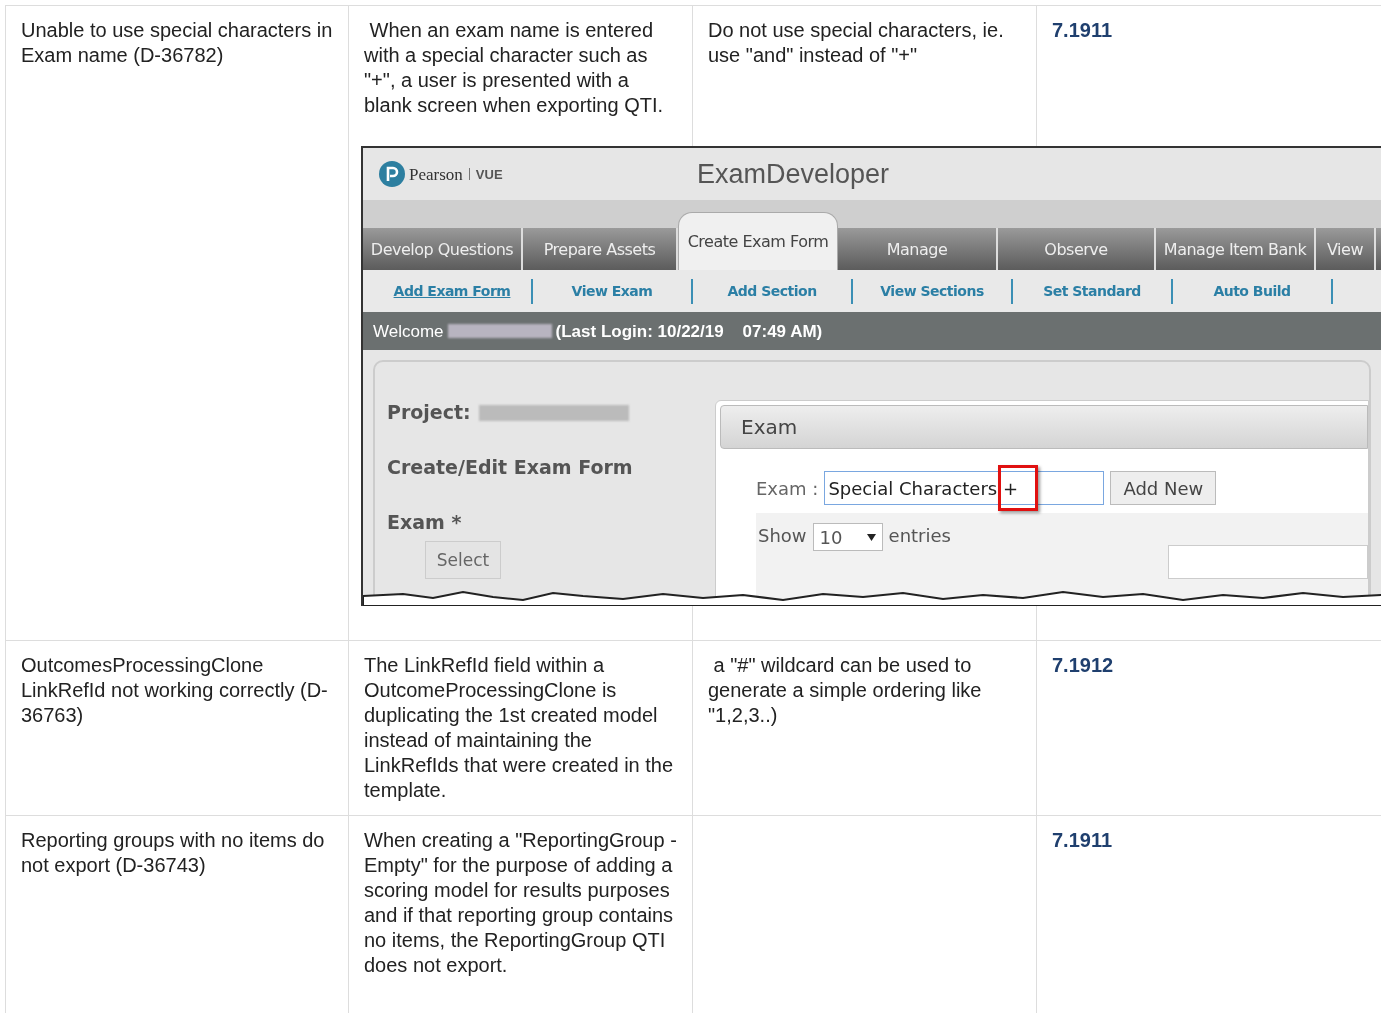 The image size is (1383, 1013). I want to click on subnav-link: View Exam, so click(612, 291).